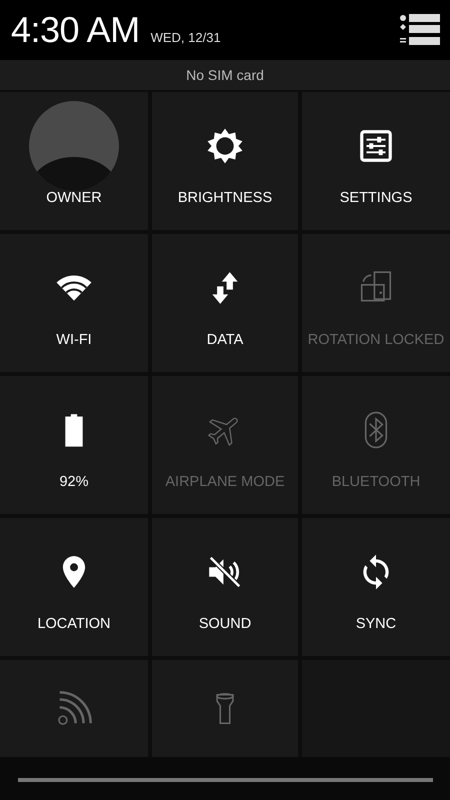 The image size is (450, 800). I want to click on signal-arcs-icon, so click(74, 709).